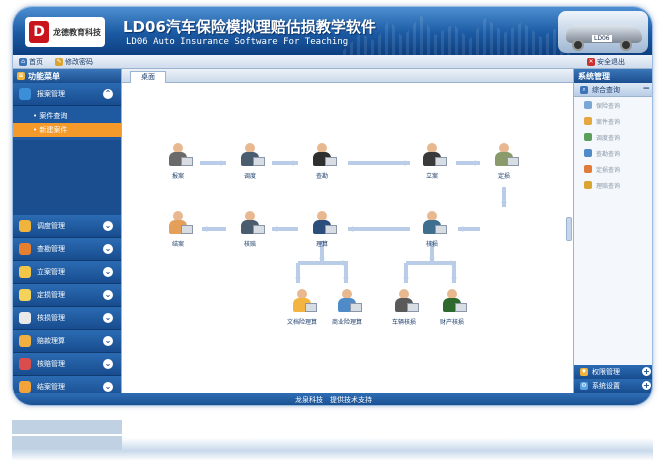  I want to click on company-logo: D 龙德教育科技, so click(65, 32).